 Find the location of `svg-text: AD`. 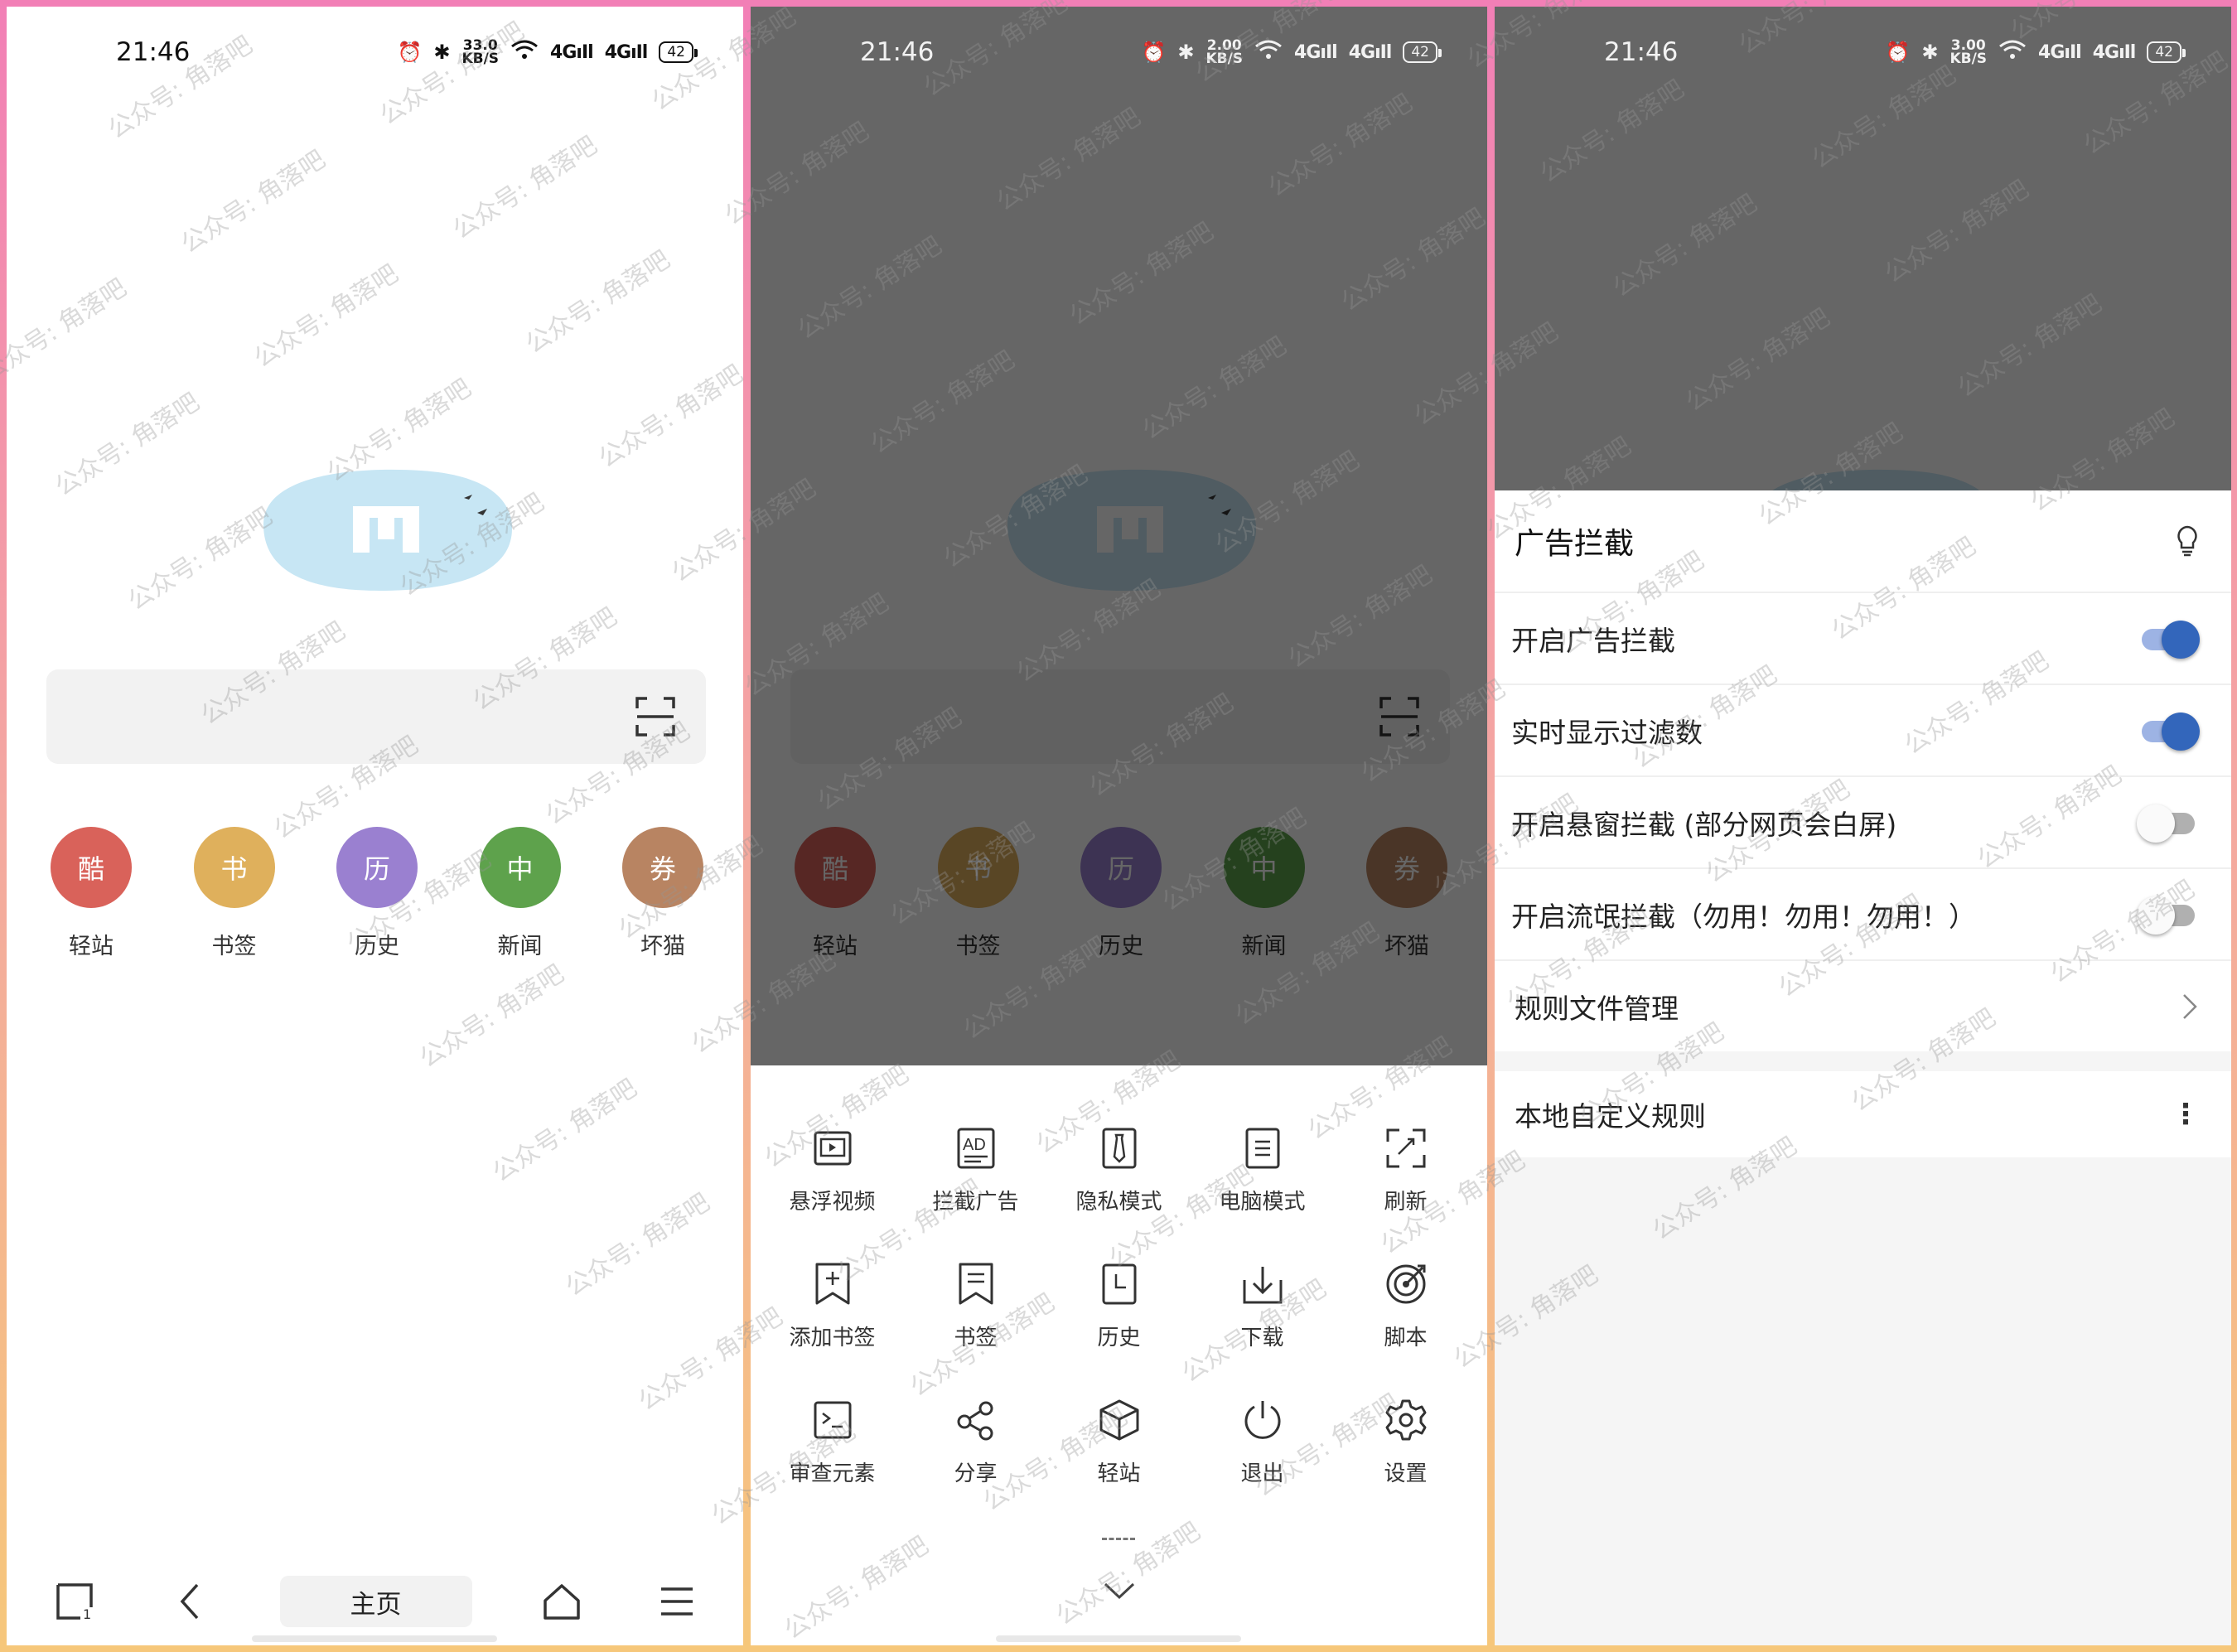

svg-text: AD is located at coordinates (975, 1145).